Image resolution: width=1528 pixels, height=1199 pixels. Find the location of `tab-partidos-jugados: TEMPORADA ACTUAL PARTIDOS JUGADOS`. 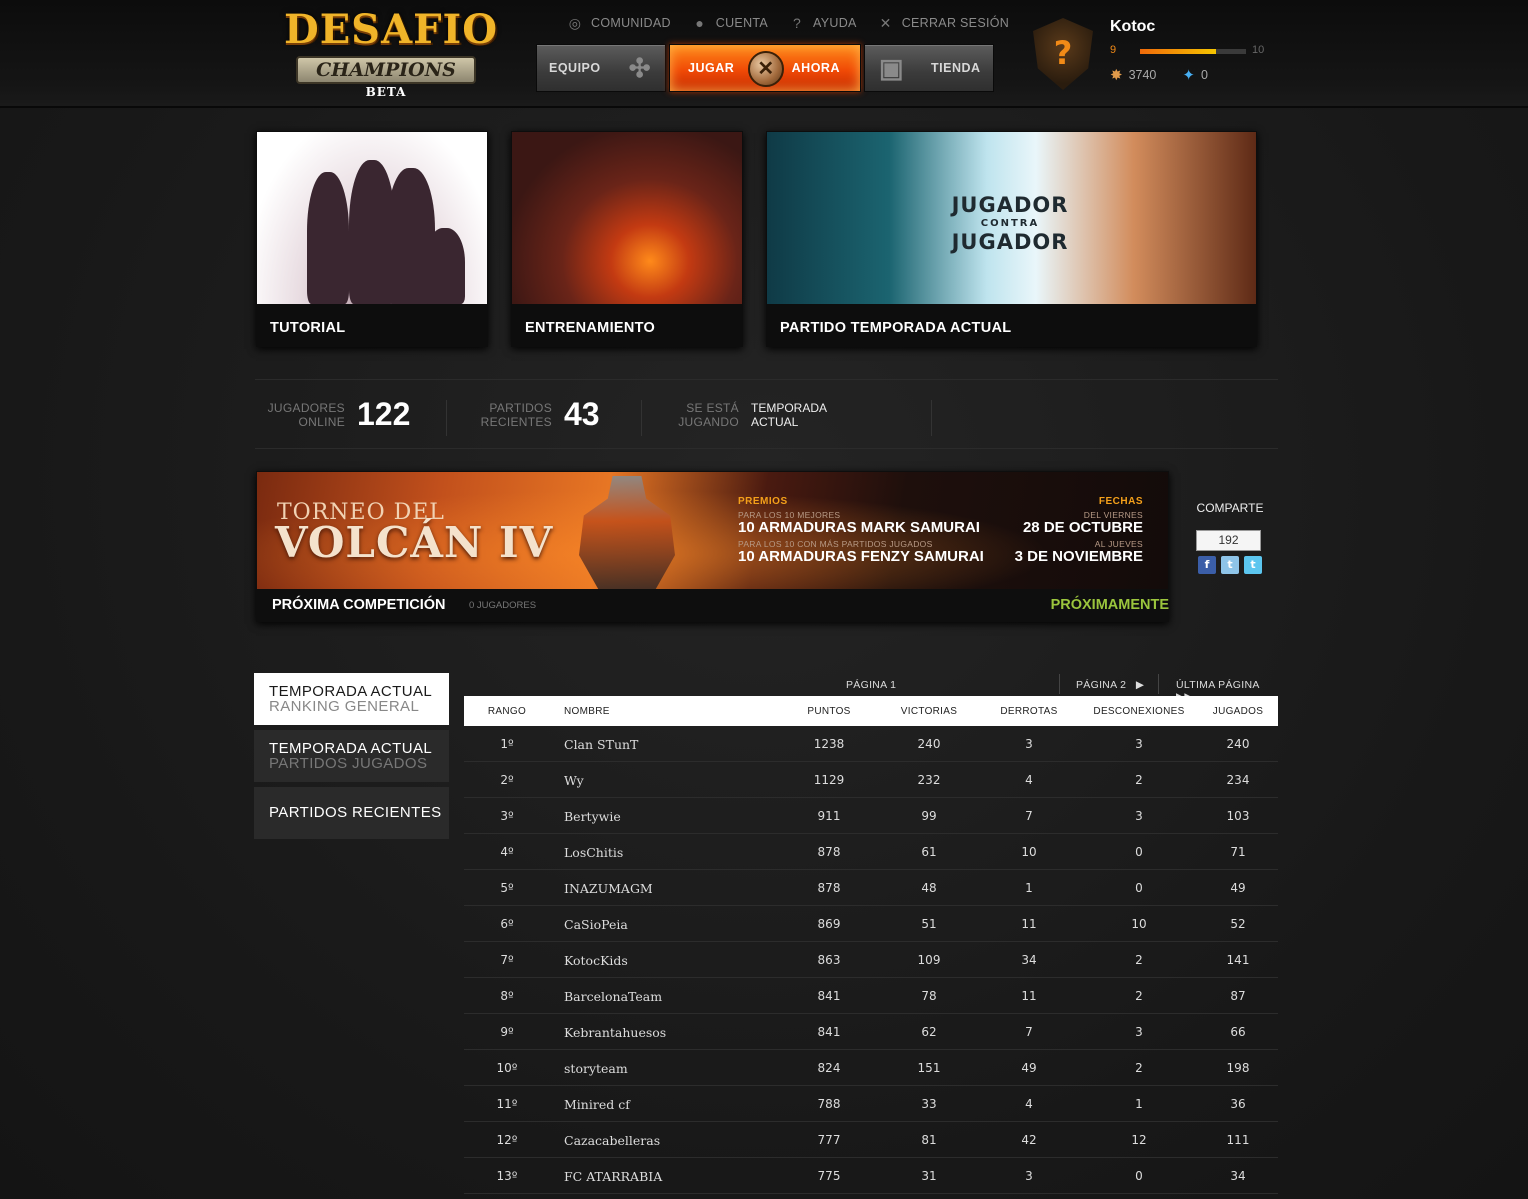

tab-partidos-jugados: TEMPORADA ACTUAL PARTIDOS JUGADOS is located at coordinates (351, 756).